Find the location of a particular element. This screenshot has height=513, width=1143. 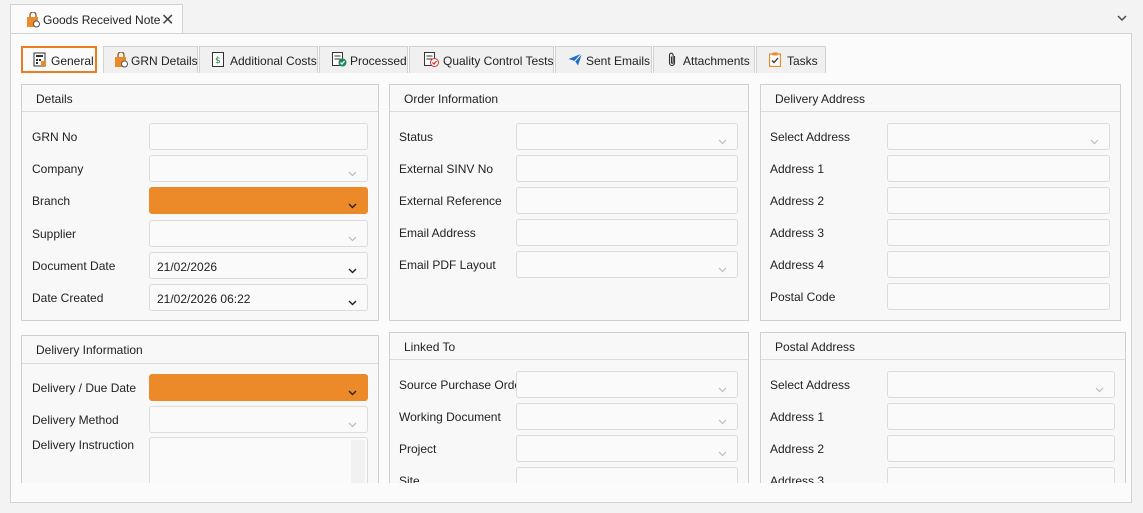

document-date-value: 21/02/2026 is located at coordinates (187, 267).